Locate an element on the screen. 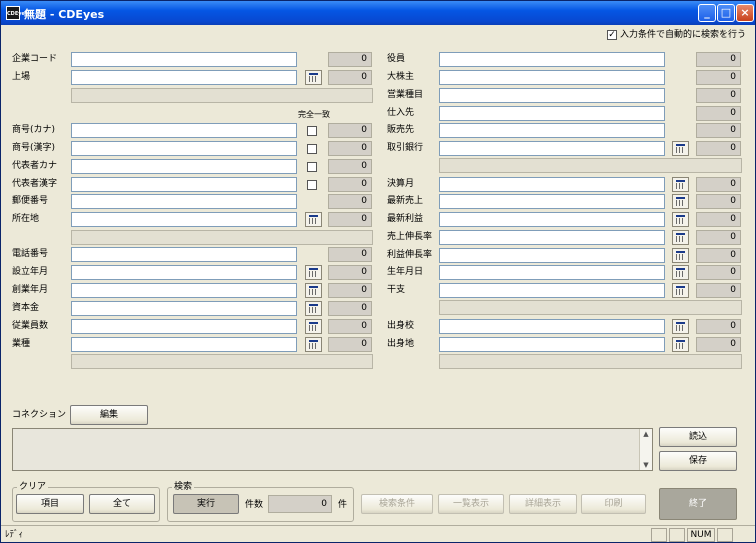 Image resolution: width=756 pixels, height=543 pixels. phone-input is located at coordinates (184, 254).